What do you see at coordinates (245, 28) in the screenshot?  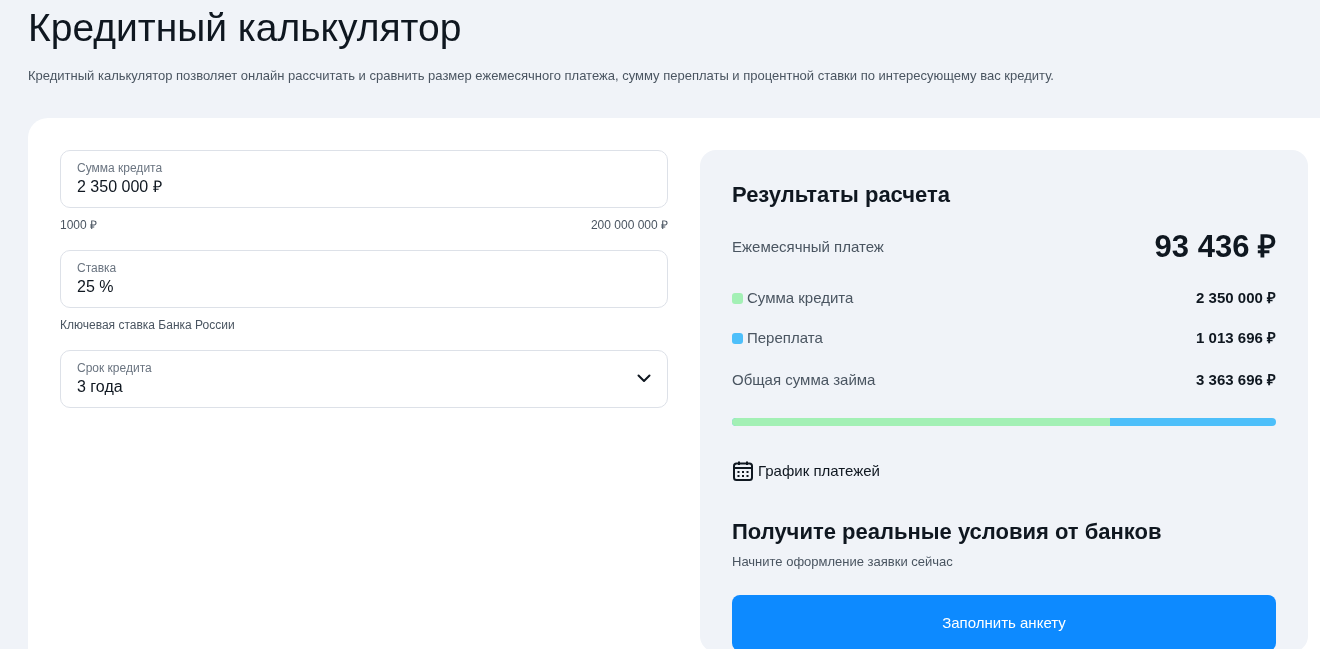 I see `page-title: Кредитный калькулятор` at bounding box center [245, 28].